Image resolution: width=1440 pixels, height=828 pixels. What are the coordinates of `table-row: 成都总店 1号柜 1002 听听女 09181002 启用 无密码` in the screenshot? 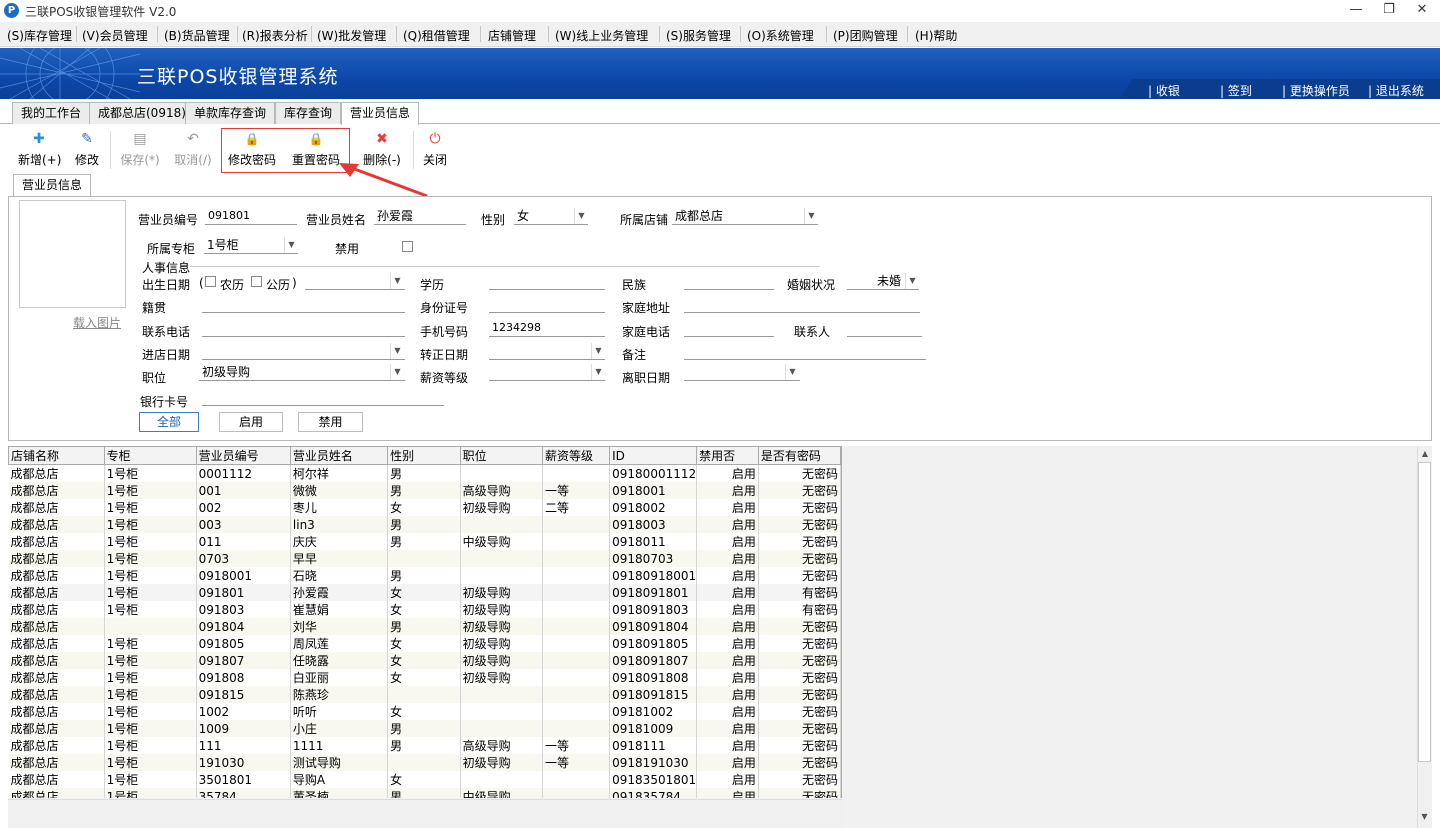 It's located at (424, 711).